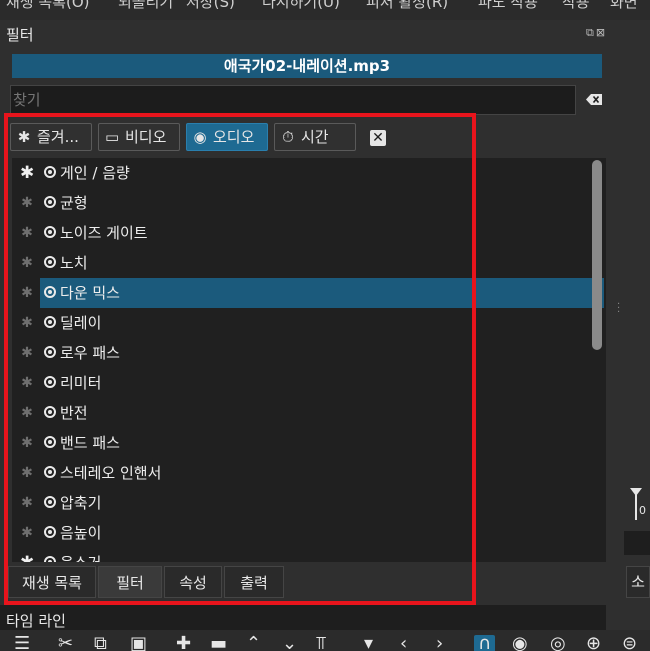 The height and width of the screenshot is (651, 650). I want to click on timecode-text: 00, so click(642, 510).